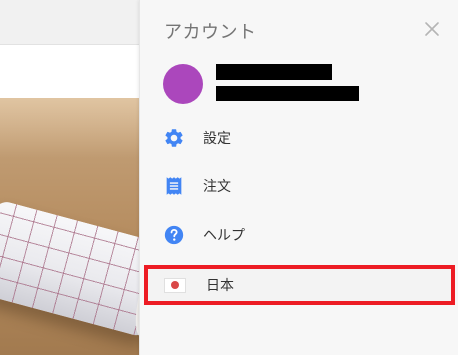 This screenshot has height=355, width=458. Describe the element at coordinates (224, 236) in the screenshot. I see `menu-label-help: ヘルプ` at that location.